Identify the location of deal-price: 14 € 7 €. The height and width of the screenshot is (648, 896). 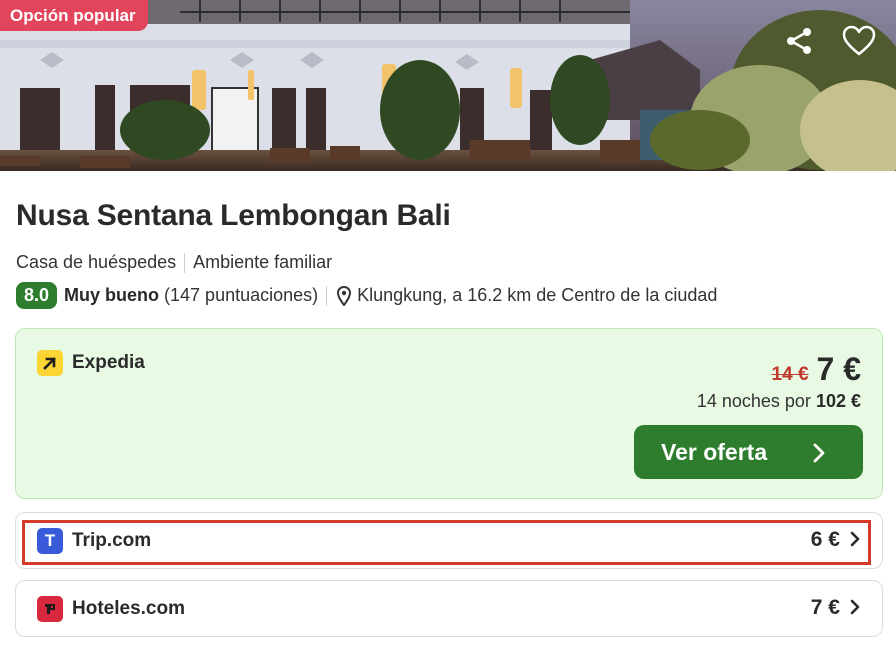
(816, 369).